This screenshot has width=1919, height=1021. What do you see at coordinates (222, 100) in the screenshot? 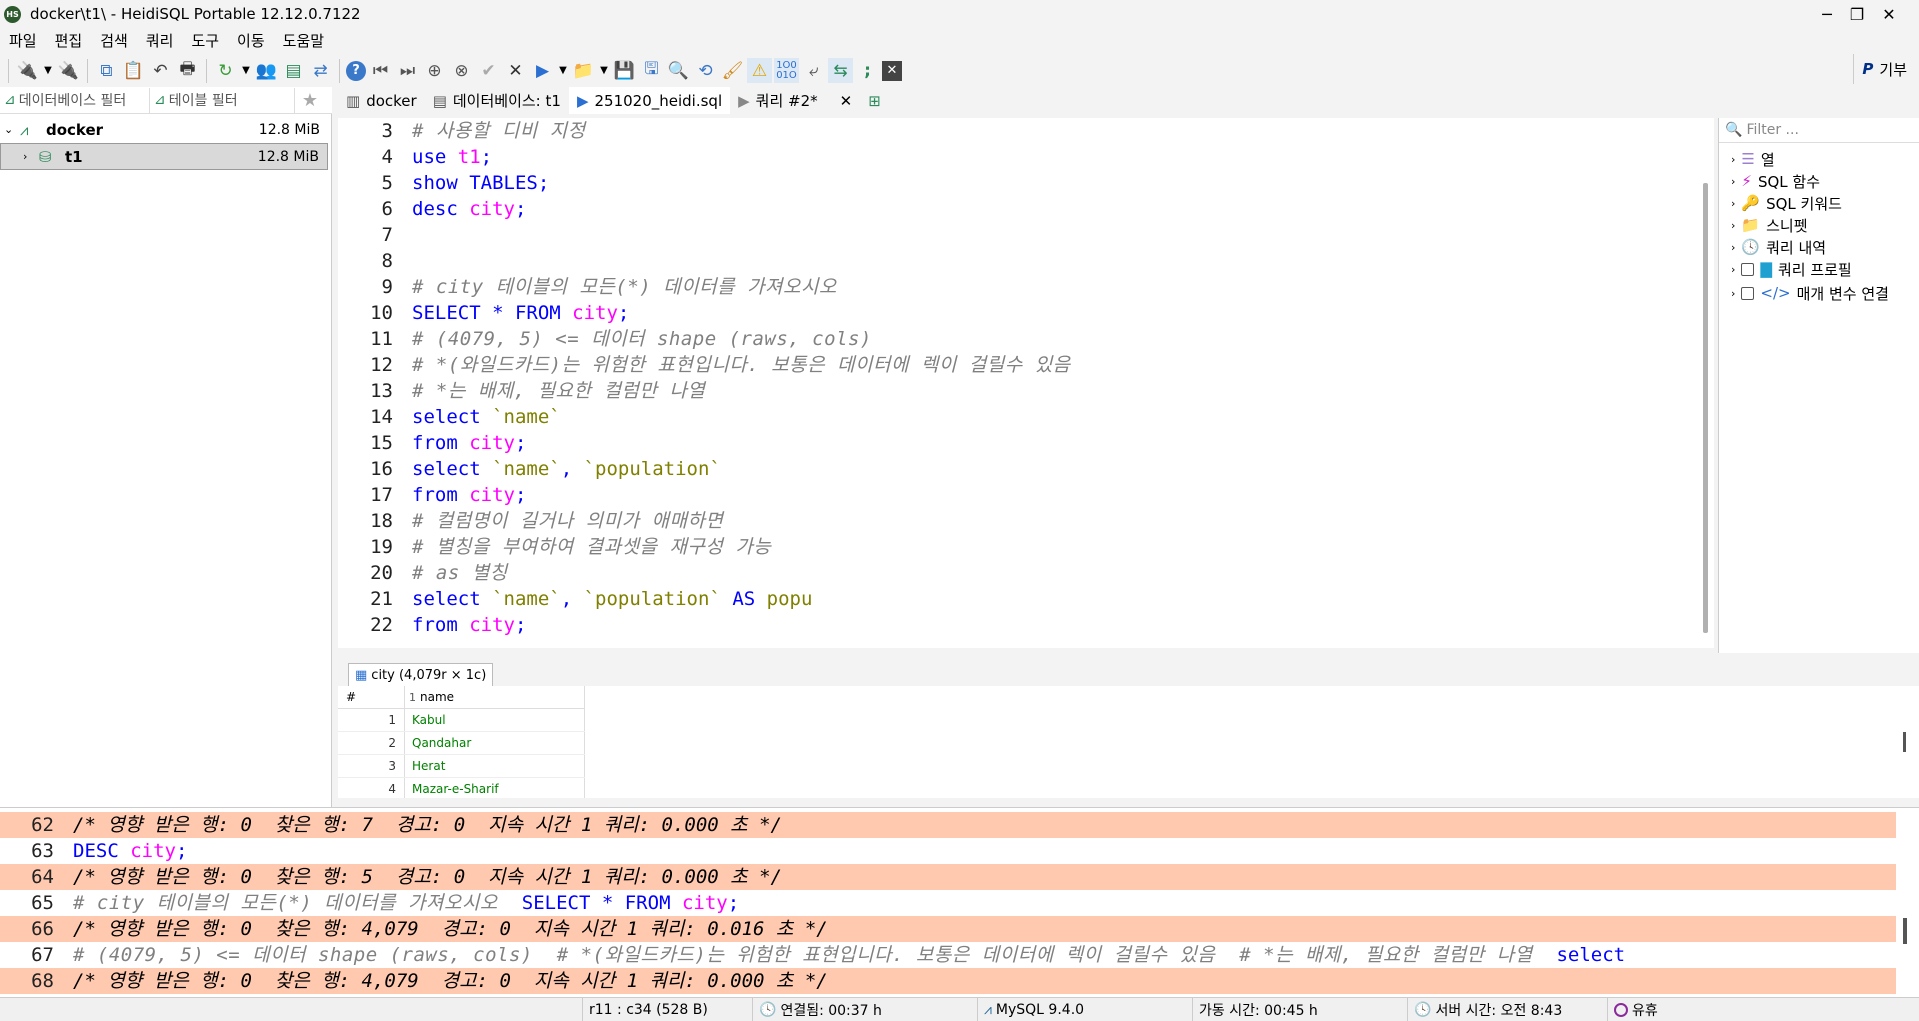
I see `table-filter-input: ⊿ 테이블 필터` at bounding box center [222, 100].